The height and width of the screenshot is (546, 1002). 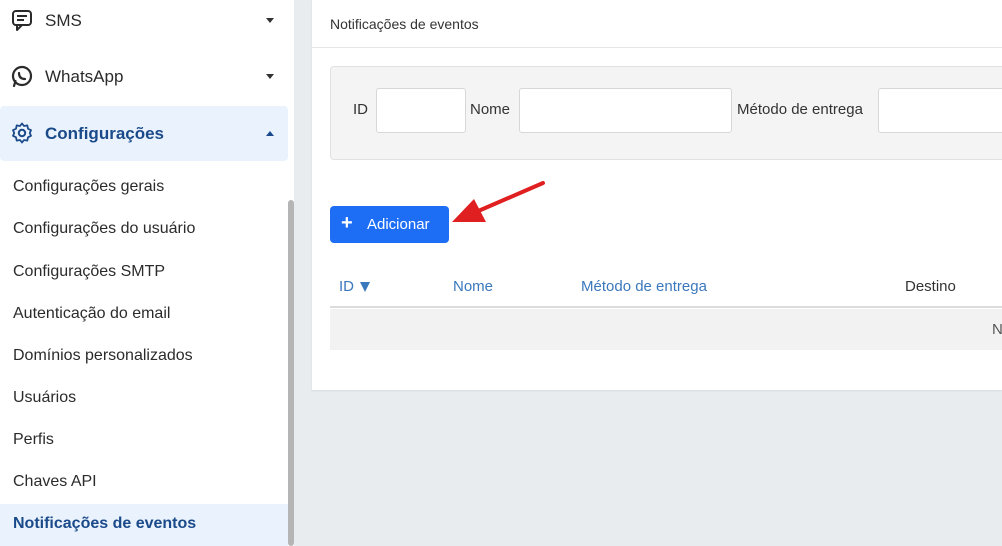 What do you see at coordinates (144, 76) in the screenshot?
I see `sidebar-item-whatsapp: WhatsApp` at bounding box center [144, 76].